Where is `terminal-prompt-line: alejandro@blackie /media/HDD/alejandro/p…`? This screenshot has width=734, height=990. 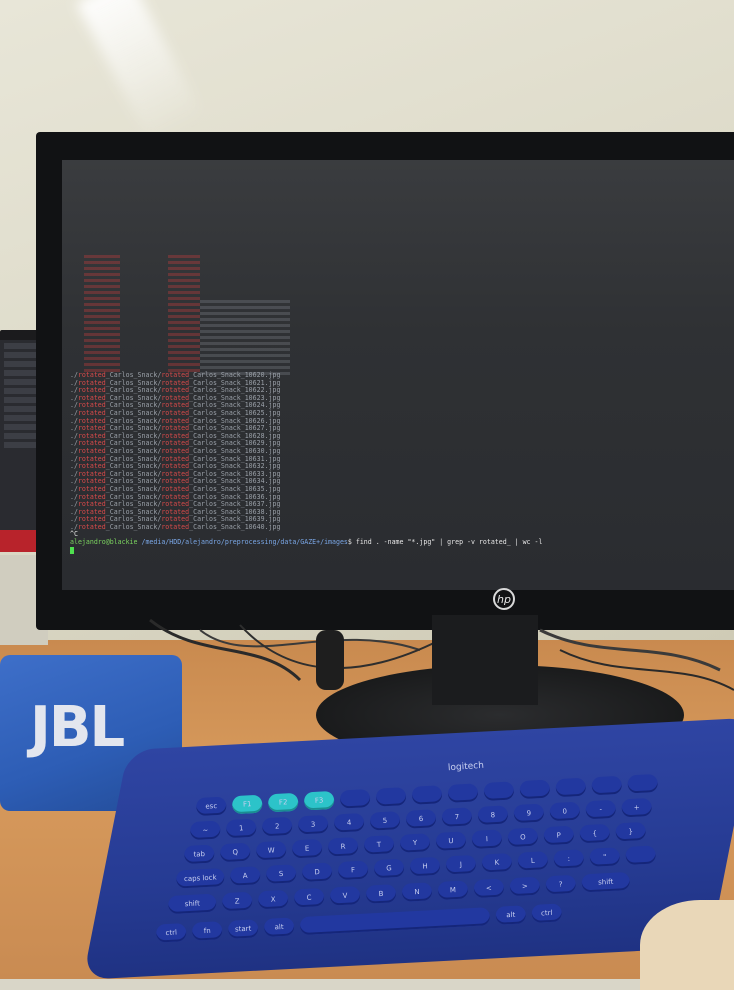
terminal-prompt-line: alejandro@blackie /media/HDD/alejandro/p… is located at coordinates (400, 542).